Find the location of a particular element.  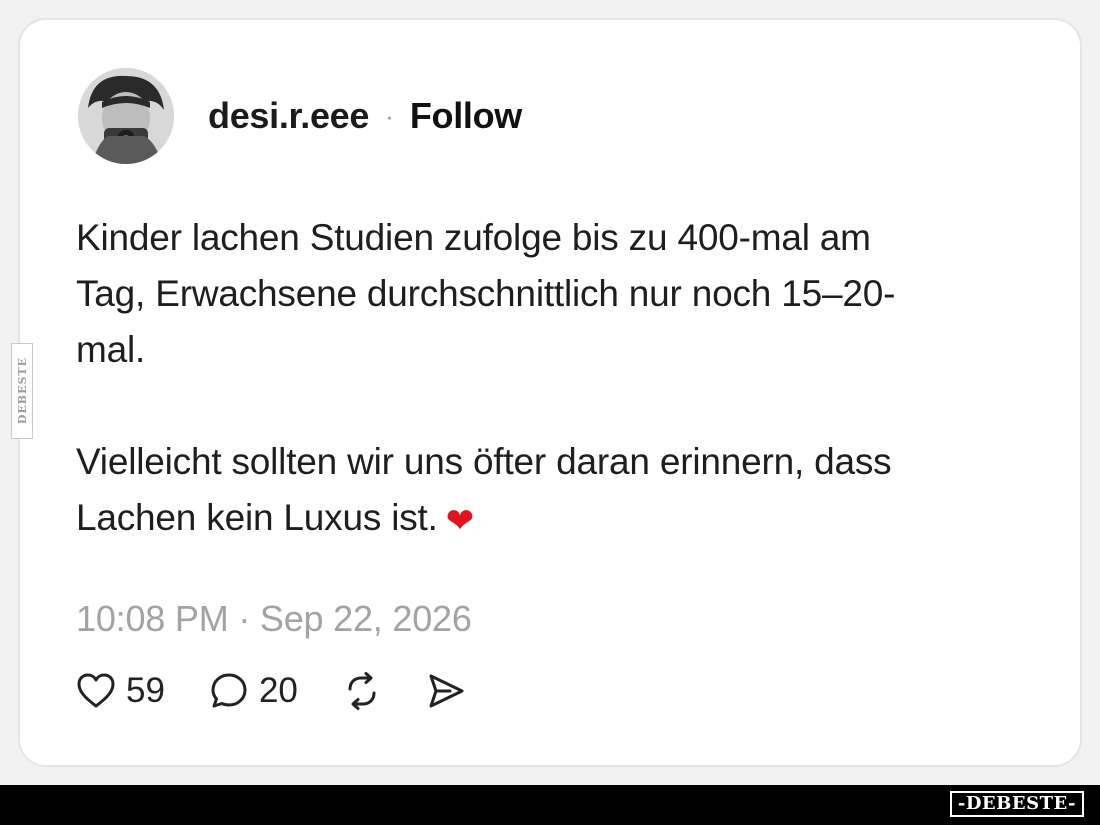

repost-button is located at coordinates (362, 691).